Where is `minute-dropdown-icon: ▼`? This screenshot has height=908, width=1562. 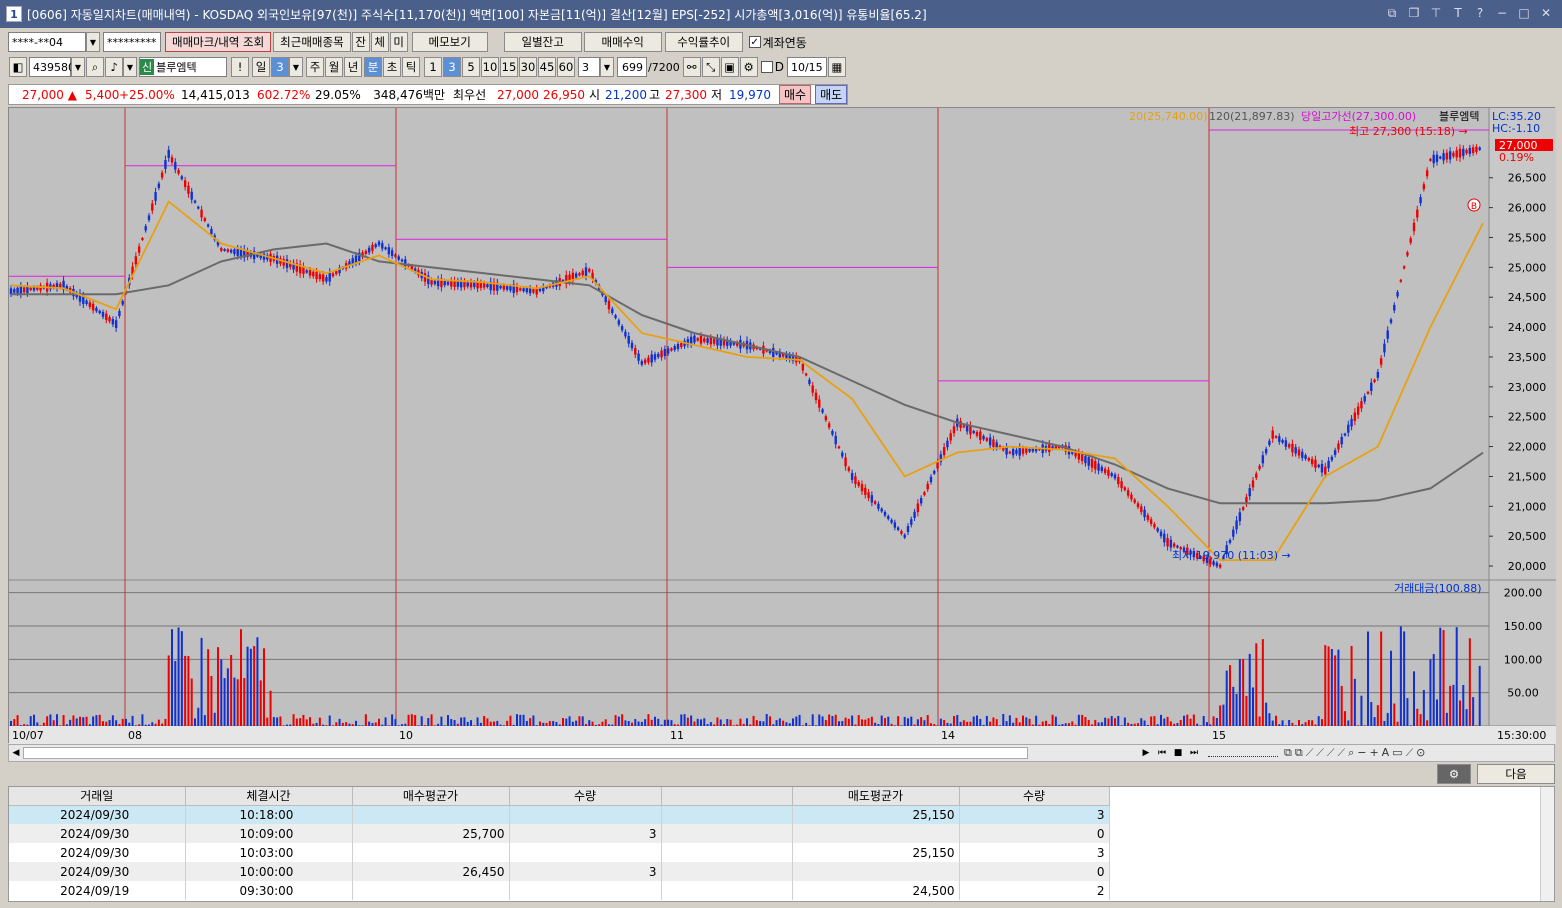
minute-dropdown-icon: ▼ is located at coordinates (607, 67).